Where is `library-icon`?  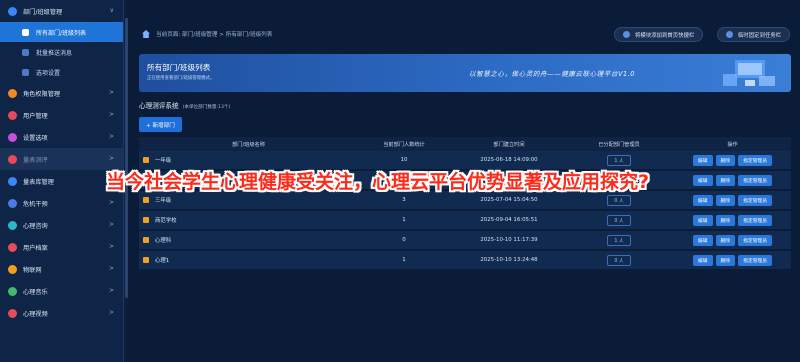 library-icon is located at coordinates (12, 181).